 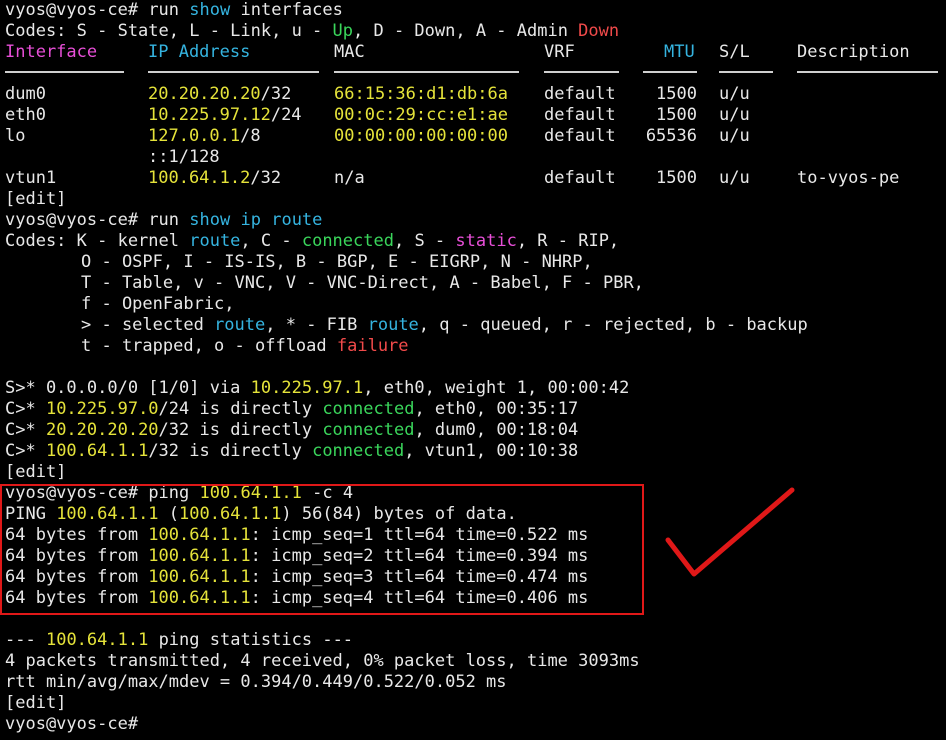 What do you see at coordinates (322, 549) in the screenshot?
I see `ping-highlight-box` at bounding box center [322, 549].